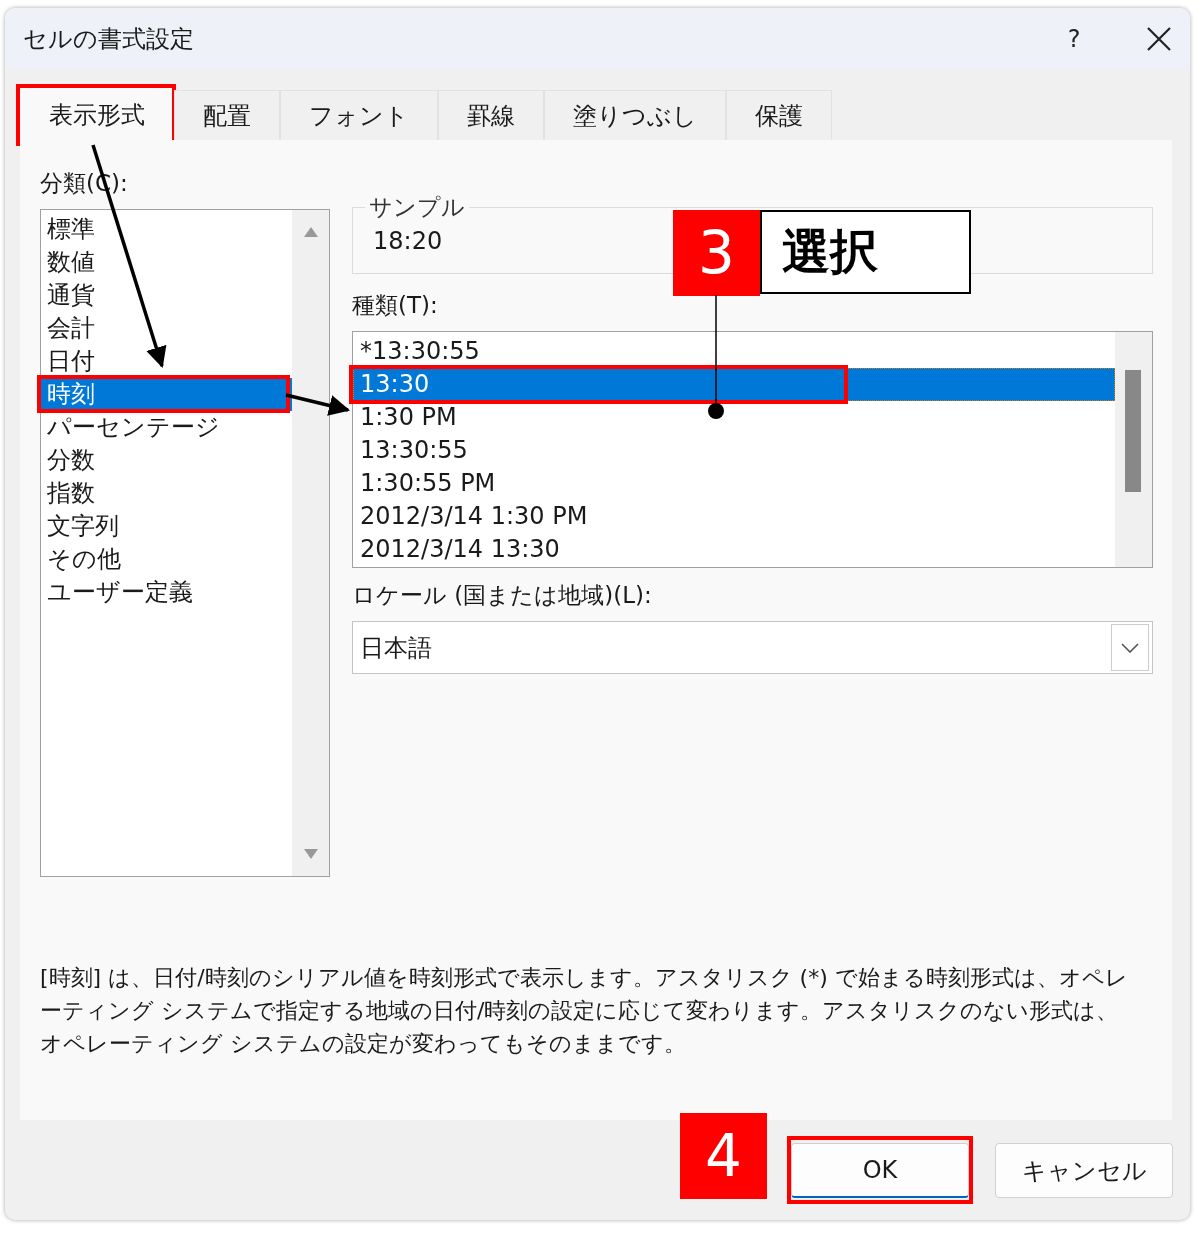 The image size is (1199, 1240). What do you see at coordinates (97, 114) in the screenshot?
I see `tab: 表示形式` at bounding box center [97, 114].